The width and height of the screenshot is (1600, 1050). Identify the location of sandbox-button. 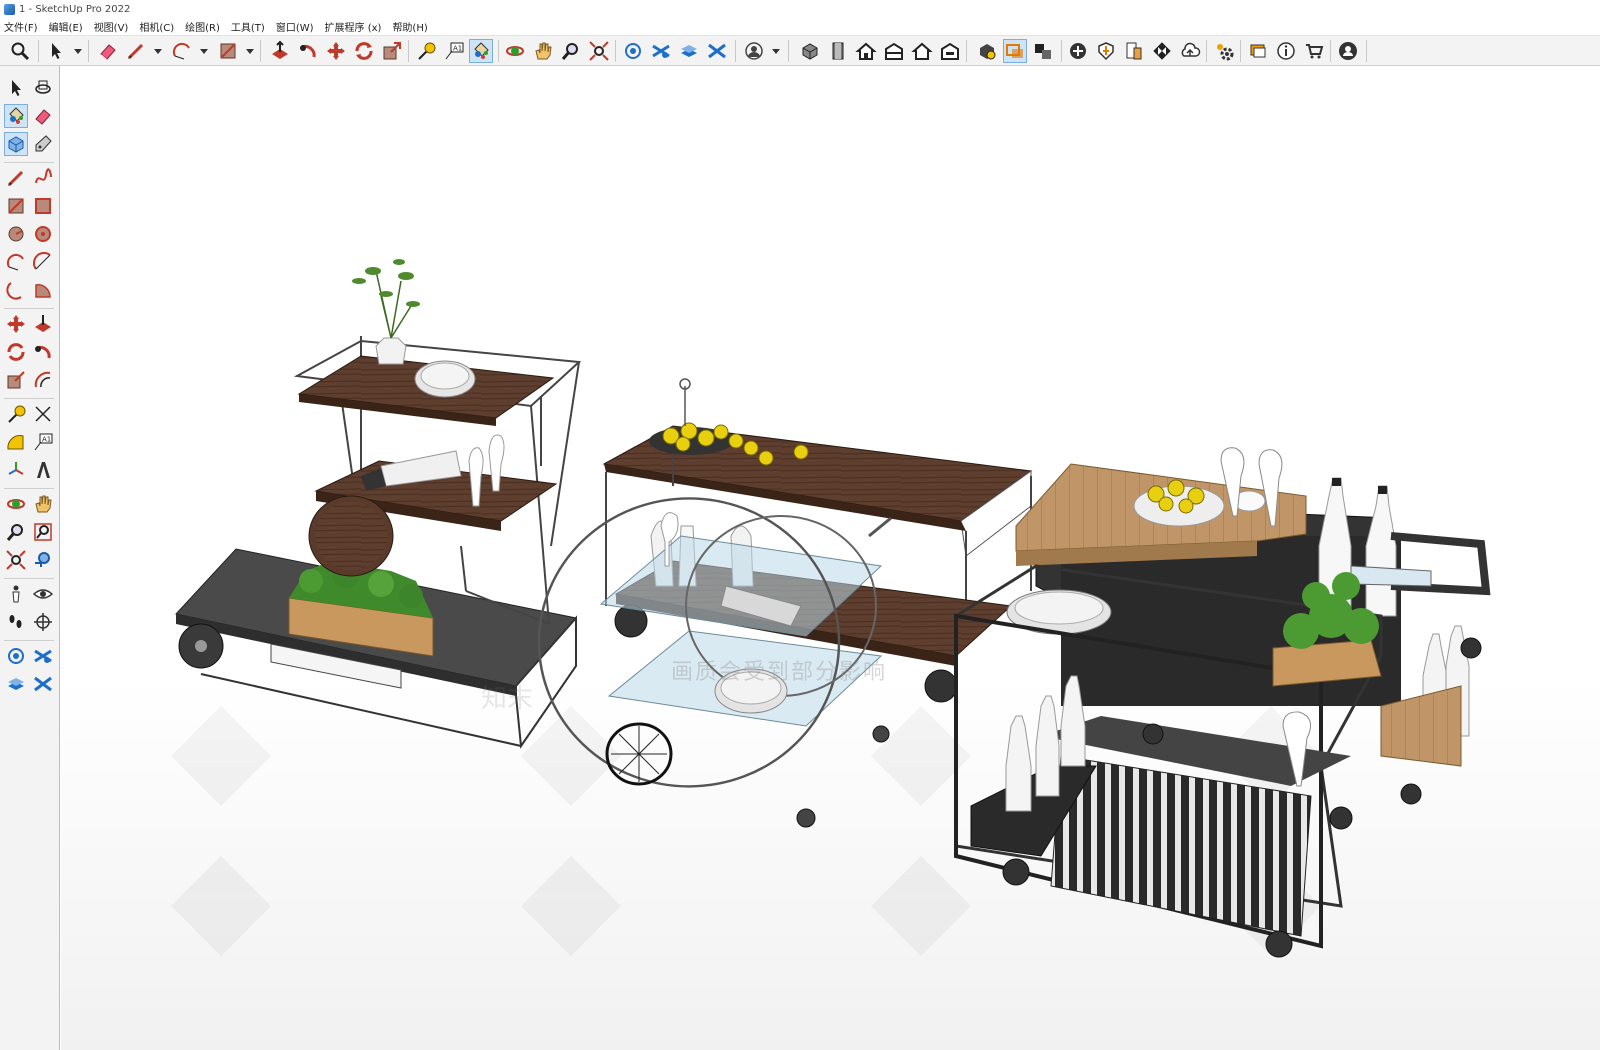
(717, 51).